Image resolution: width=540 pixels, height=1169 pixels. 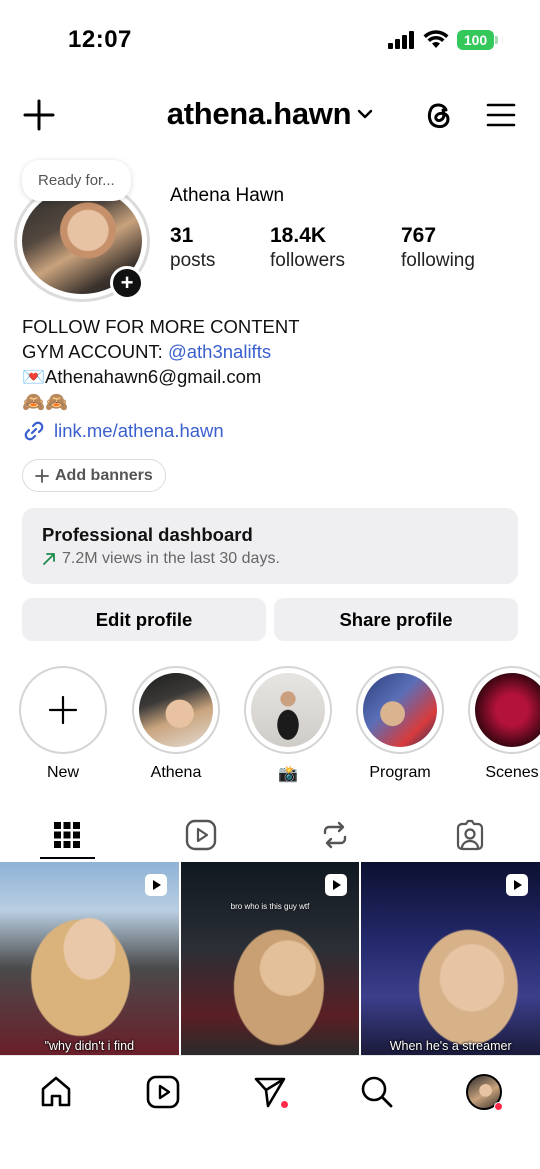 I want to click on highlight-athena: Athena, so click(x=176, y=724).